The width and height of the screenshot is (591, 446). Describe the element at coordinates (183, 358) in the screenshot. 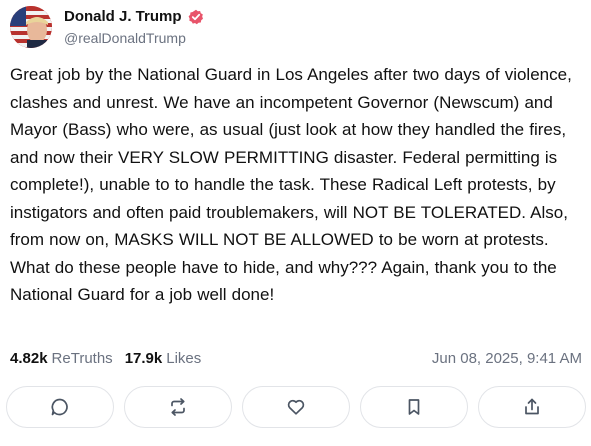

I see `likes-label: Likes` at that location.